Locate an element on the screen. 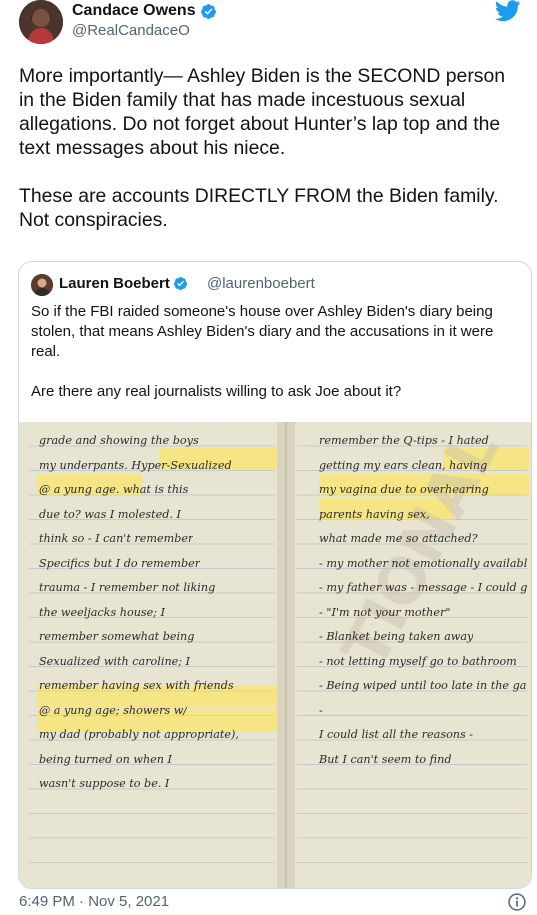 This screenshot has width=537, height=915. tweet-timestamp: 6:49 PM · Nov 5, 2021 is located at coordinates (94, 901).